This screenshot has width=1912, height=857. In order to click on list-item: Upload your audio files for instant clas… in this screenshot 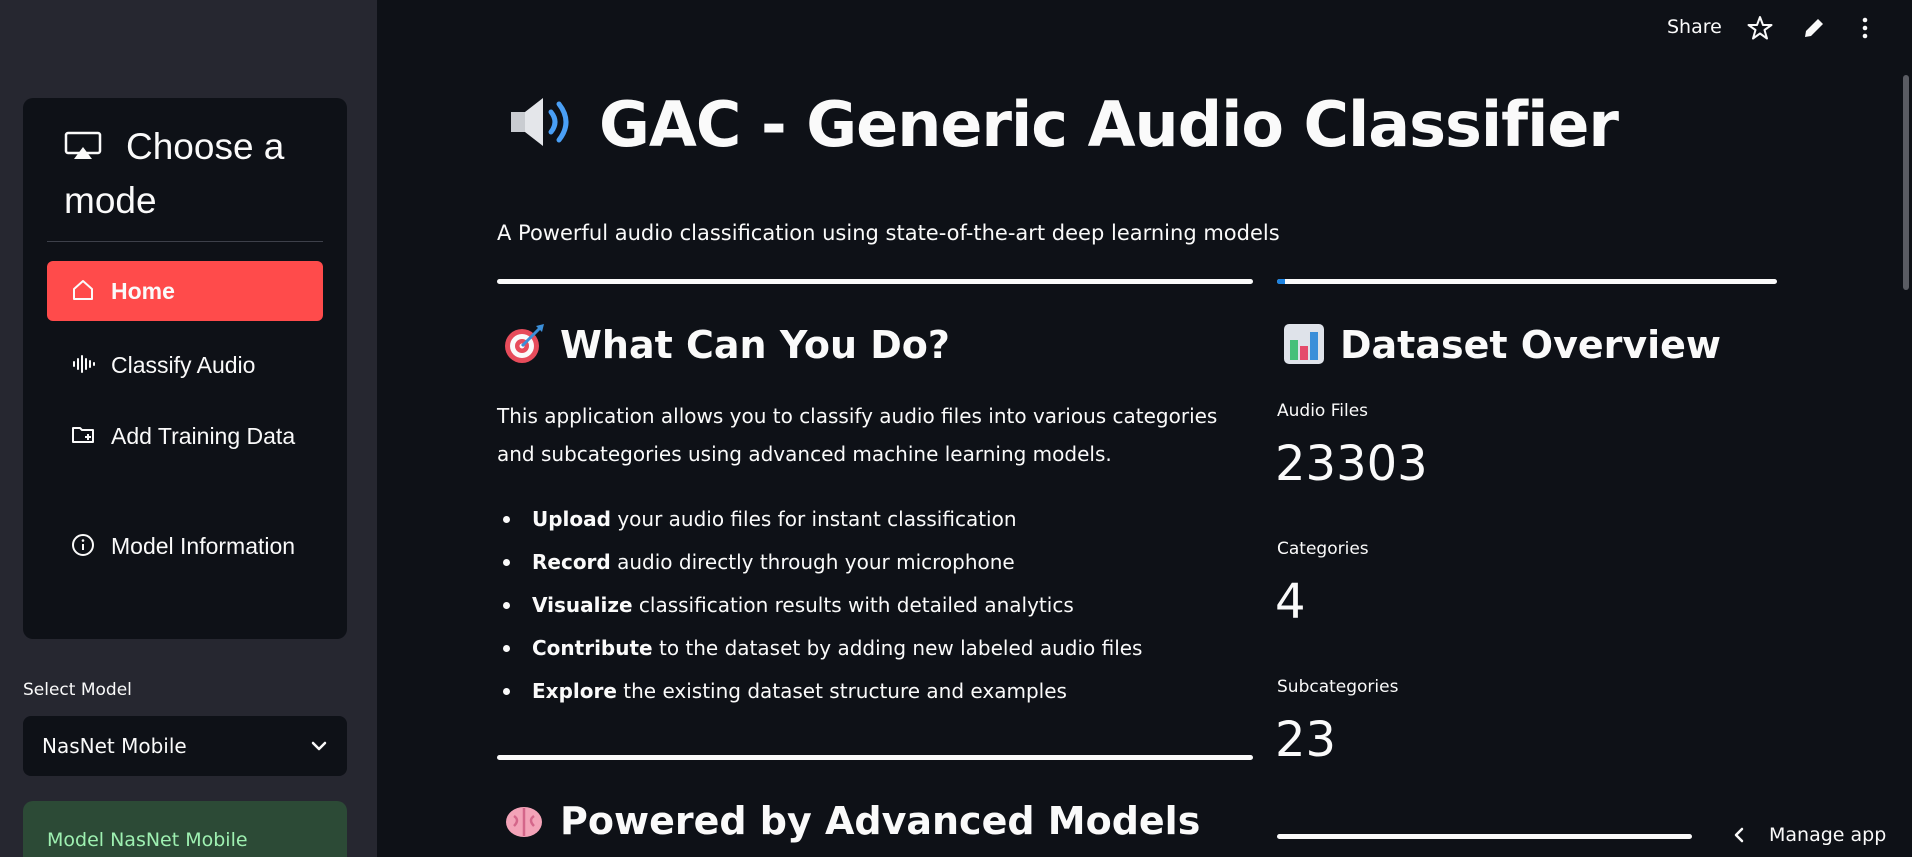, I will do `click(877, 519)`.